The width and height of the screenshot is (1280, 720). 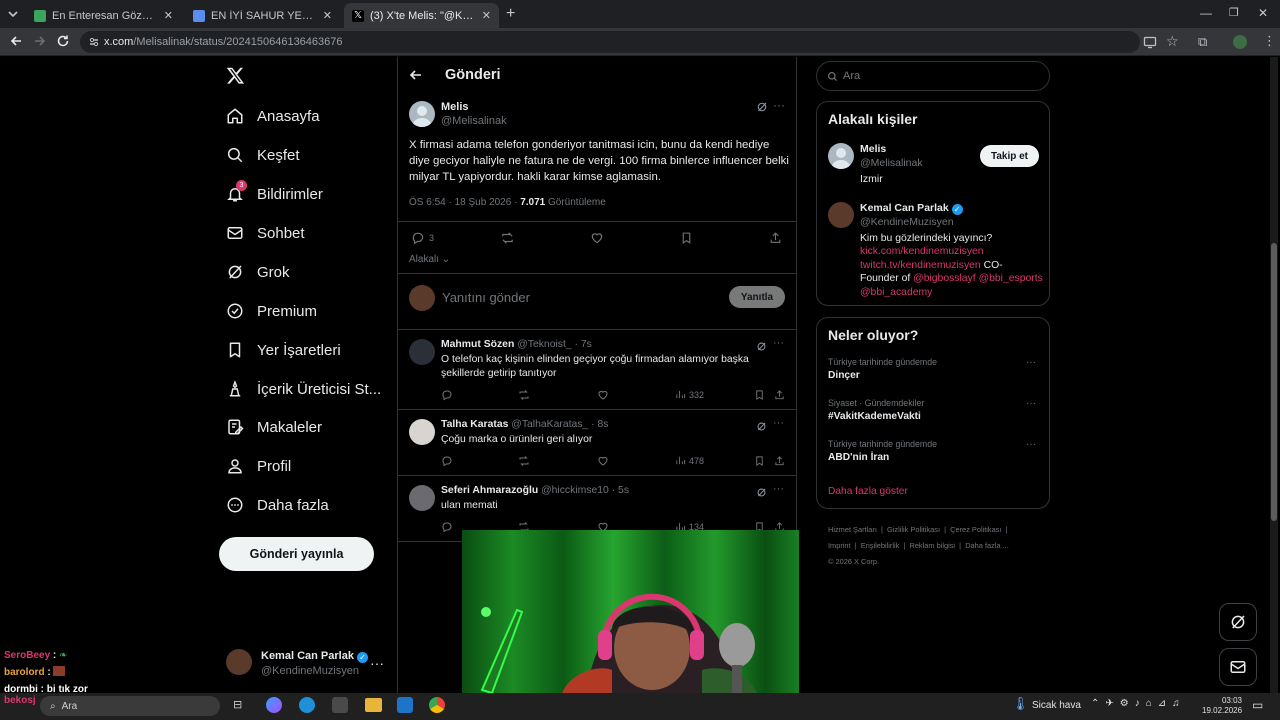 What do you see at coordinates (40, 41) in the screenshot?
I see `forward-arrow-icon` at bounding box center [40, 41].